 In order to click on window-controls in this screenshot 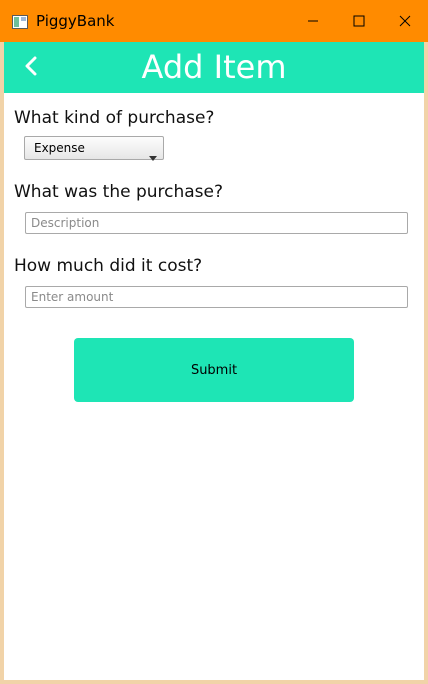, I will do `click(359, 21)`.